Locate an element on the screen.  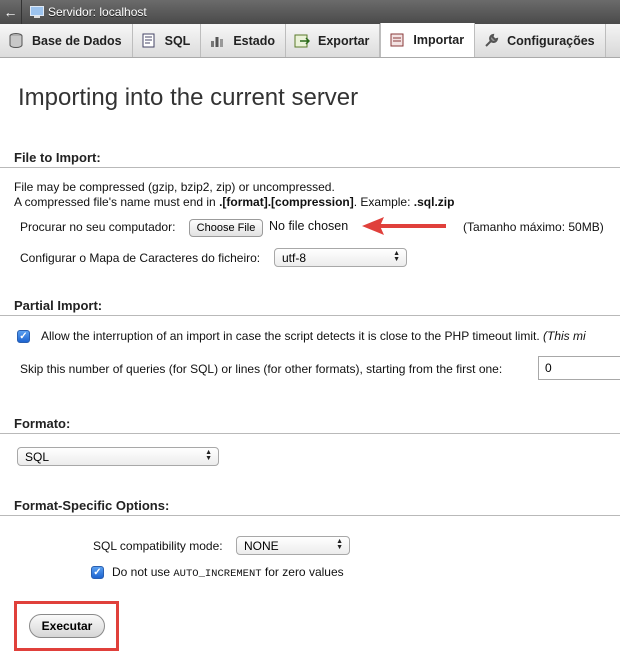
back-arrow-icon: ← is located at coordinates (11, 12).